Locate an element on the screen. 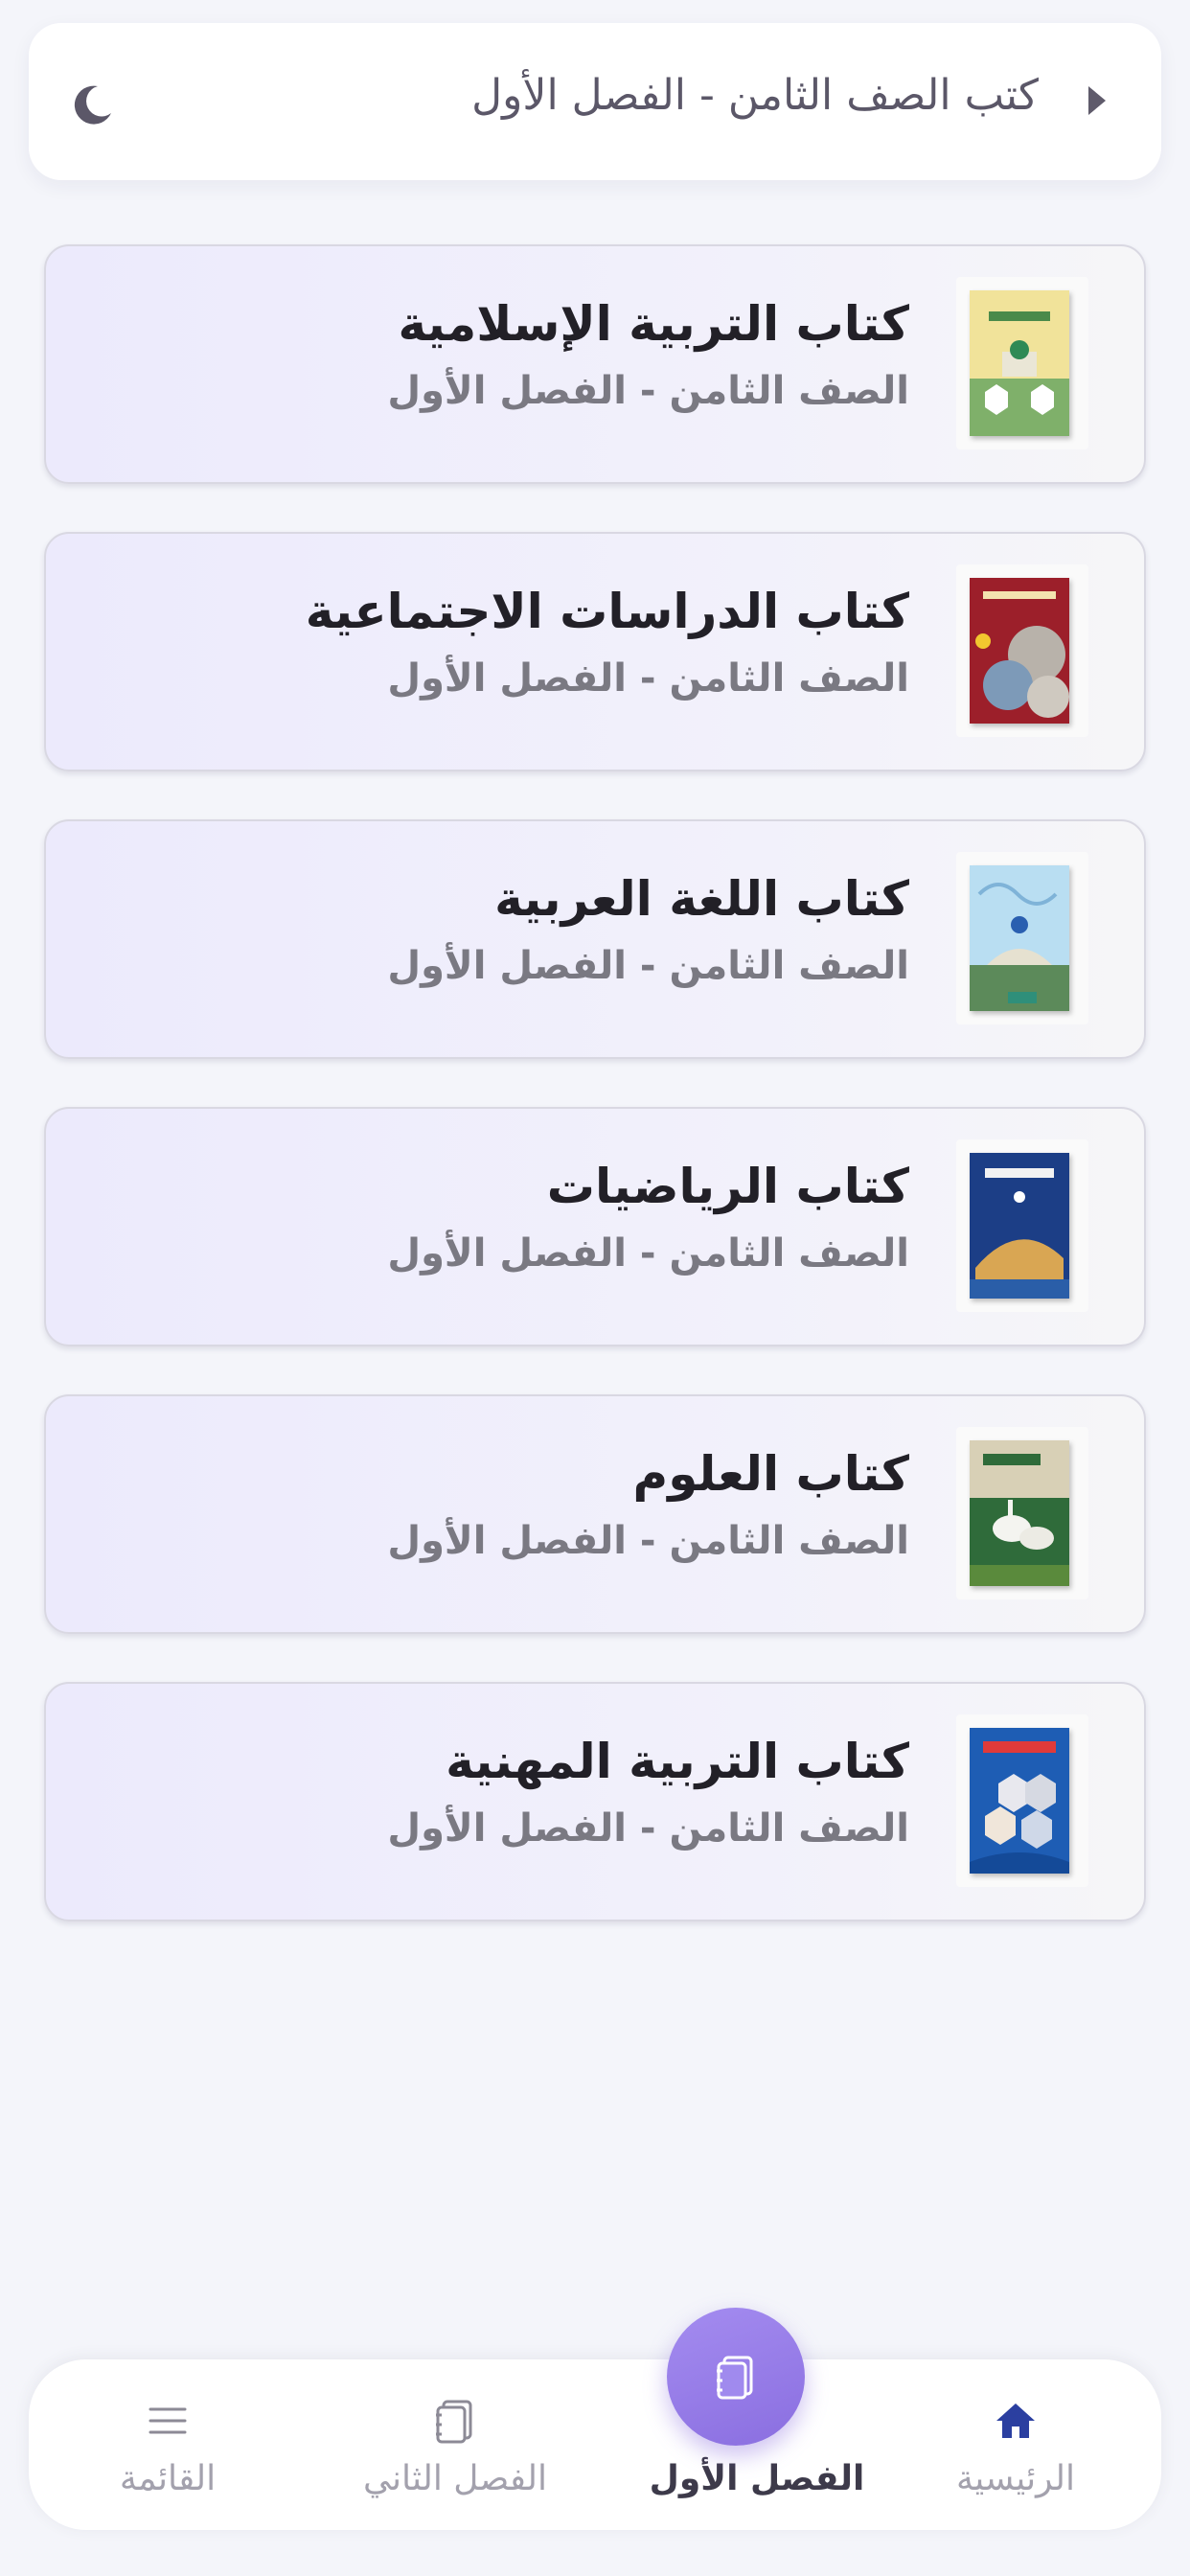 The width and height of the screenshot is (1190, 2576). moon-icon is located at coordinates (92, 103).